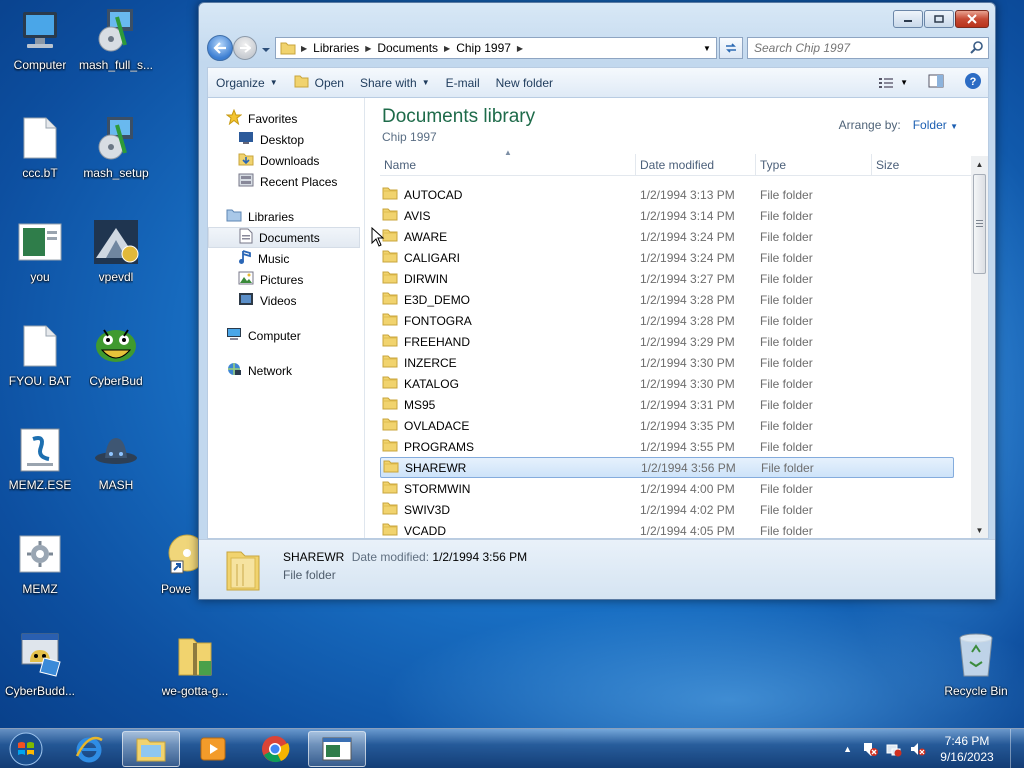 This screenshot has width=1024, height=768. Describe the element at coordinates (524, 83) in the screenshot. I see `new-folder-button: New folder` at that location.